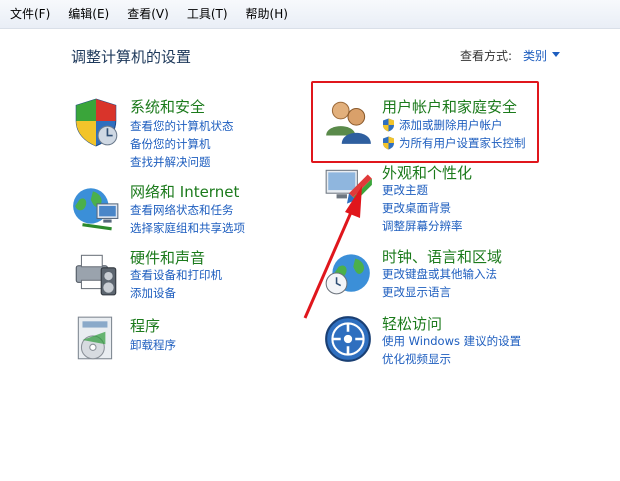 The width and height of the screenshot is (620, 481). What do you see at coordinates (96, 273) in the screenshot?
I see `printer-icon` at bounding box center [96, 273].